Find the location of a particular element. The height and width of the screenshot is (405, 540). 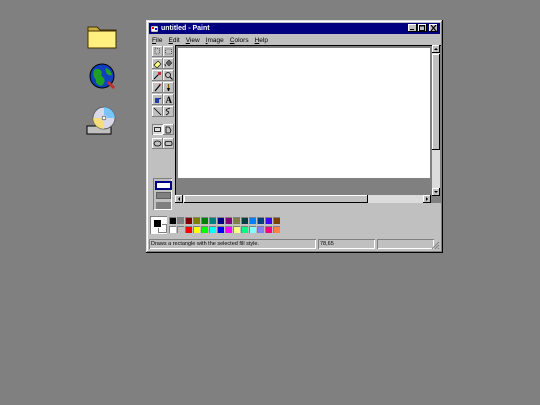

rectangle-tool is located at coordinates (157, 129).